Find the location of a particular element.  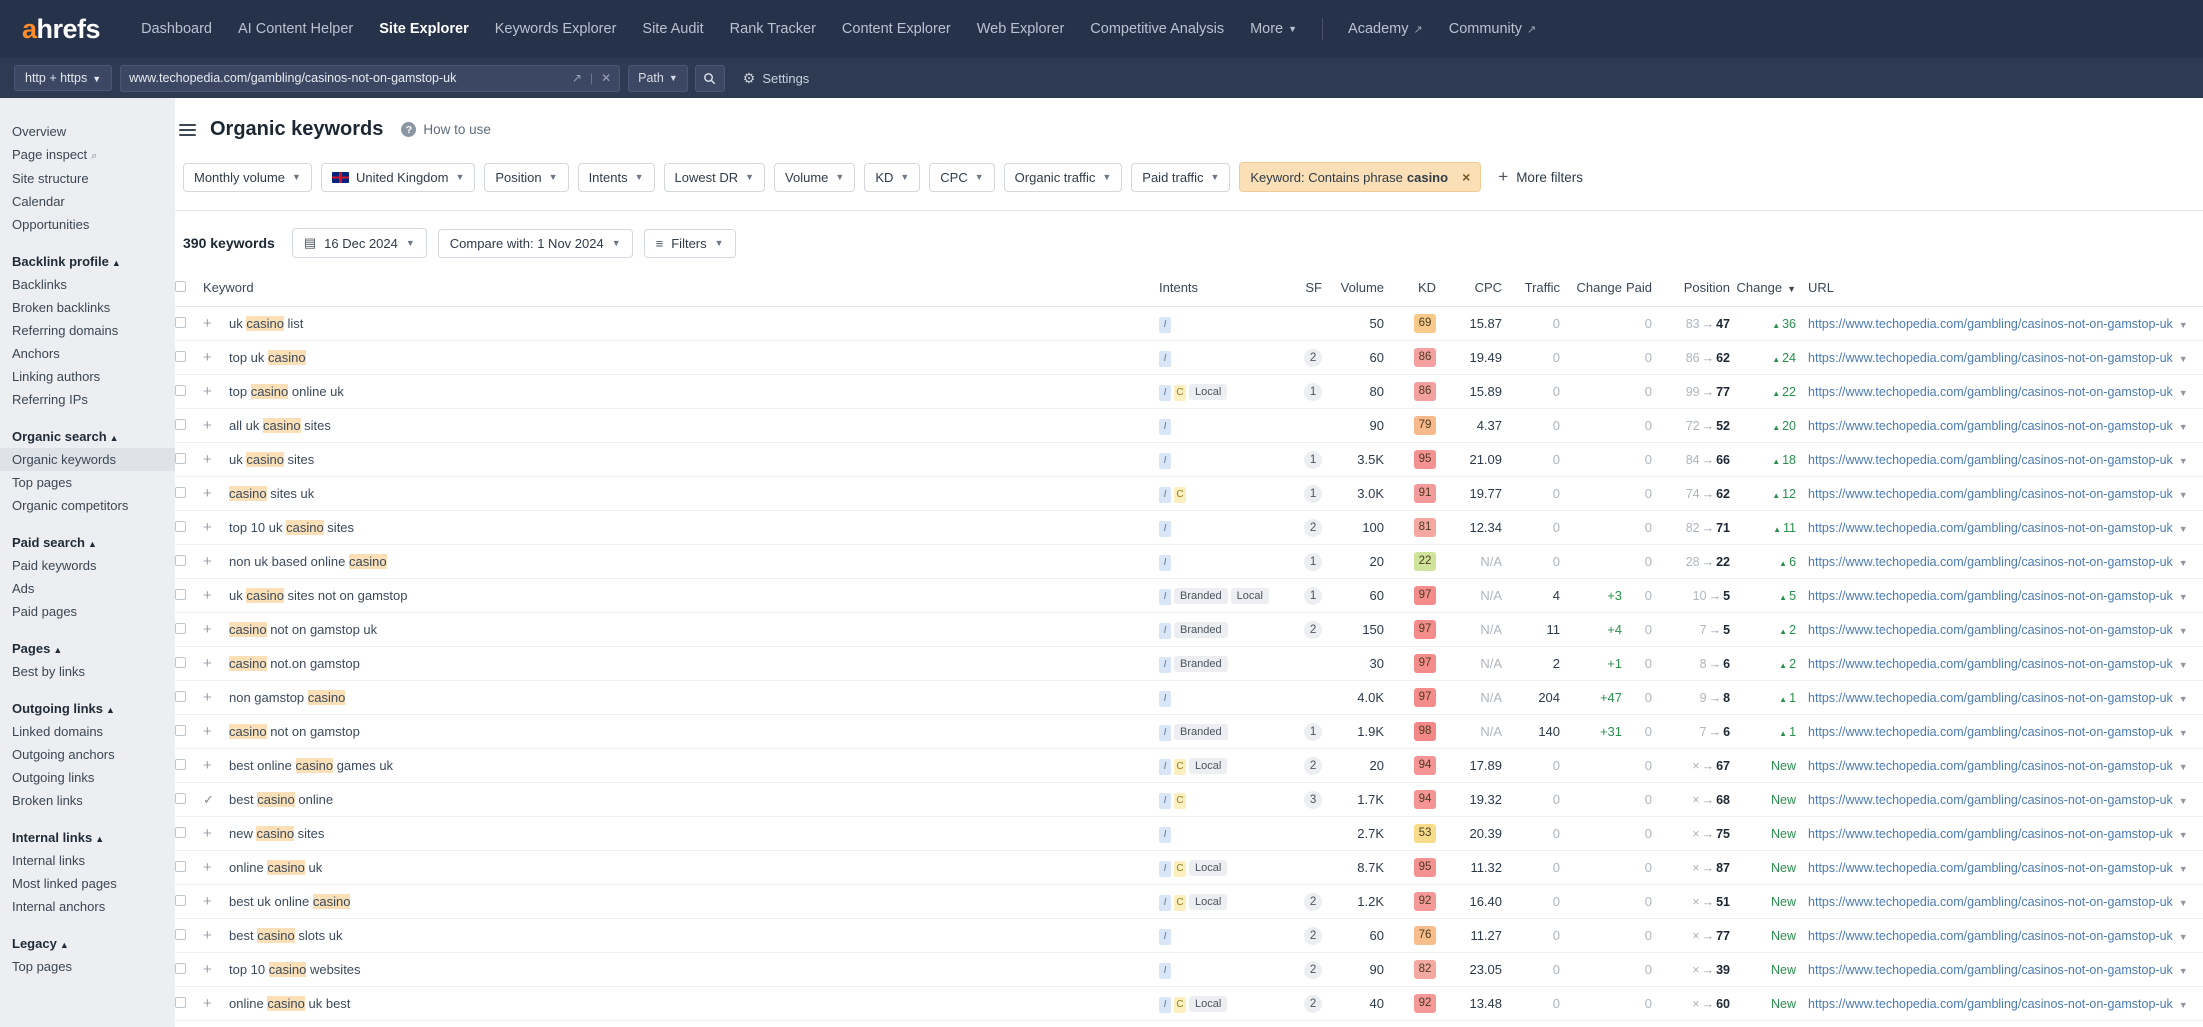

nav-item-content-explorer: Content Explorer is located at coordinates (896, 29).